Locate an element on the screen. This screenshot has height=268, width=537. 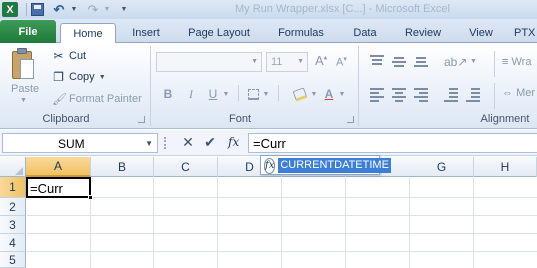
wrap-text-label: Wra is located at coordinates (521, 62).